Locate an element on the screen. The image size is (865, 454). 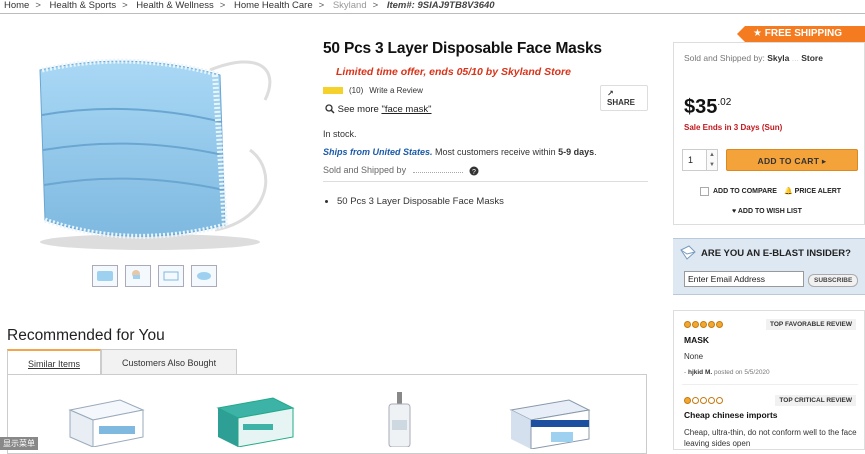
free-shipping-banner: ★ FREE SHIPPING is located at coordinates (801, 34).